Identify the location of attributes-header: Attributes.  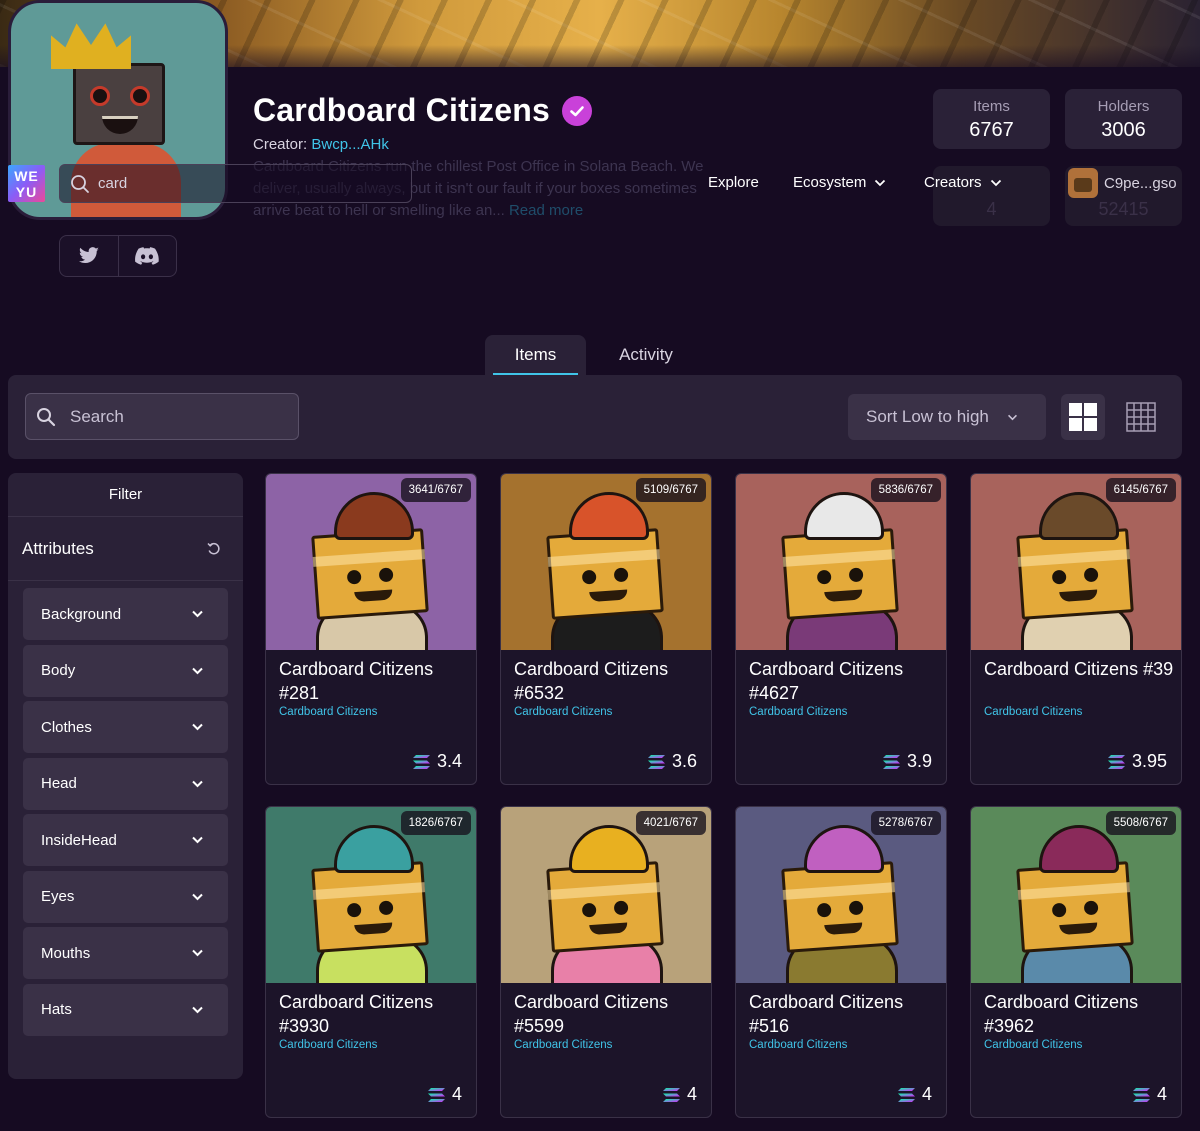
(125, 549).